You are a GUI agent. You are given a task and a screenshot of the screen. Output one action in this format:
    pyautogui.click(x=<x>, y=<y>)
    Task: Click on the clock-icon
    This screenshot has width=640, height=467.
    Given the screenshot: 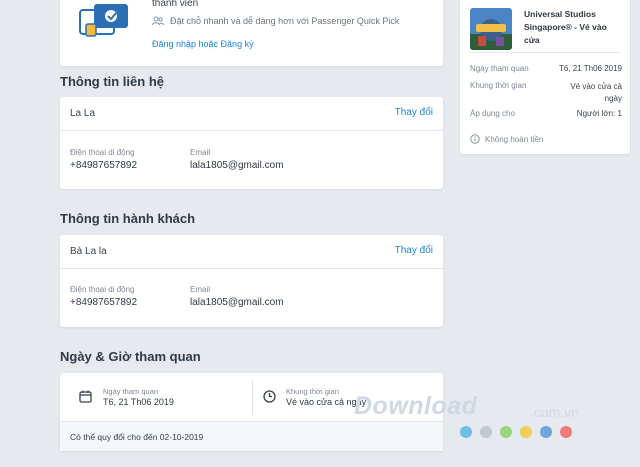 What is the action you would take?
    pyautogui.click(x=269, y=396)
    